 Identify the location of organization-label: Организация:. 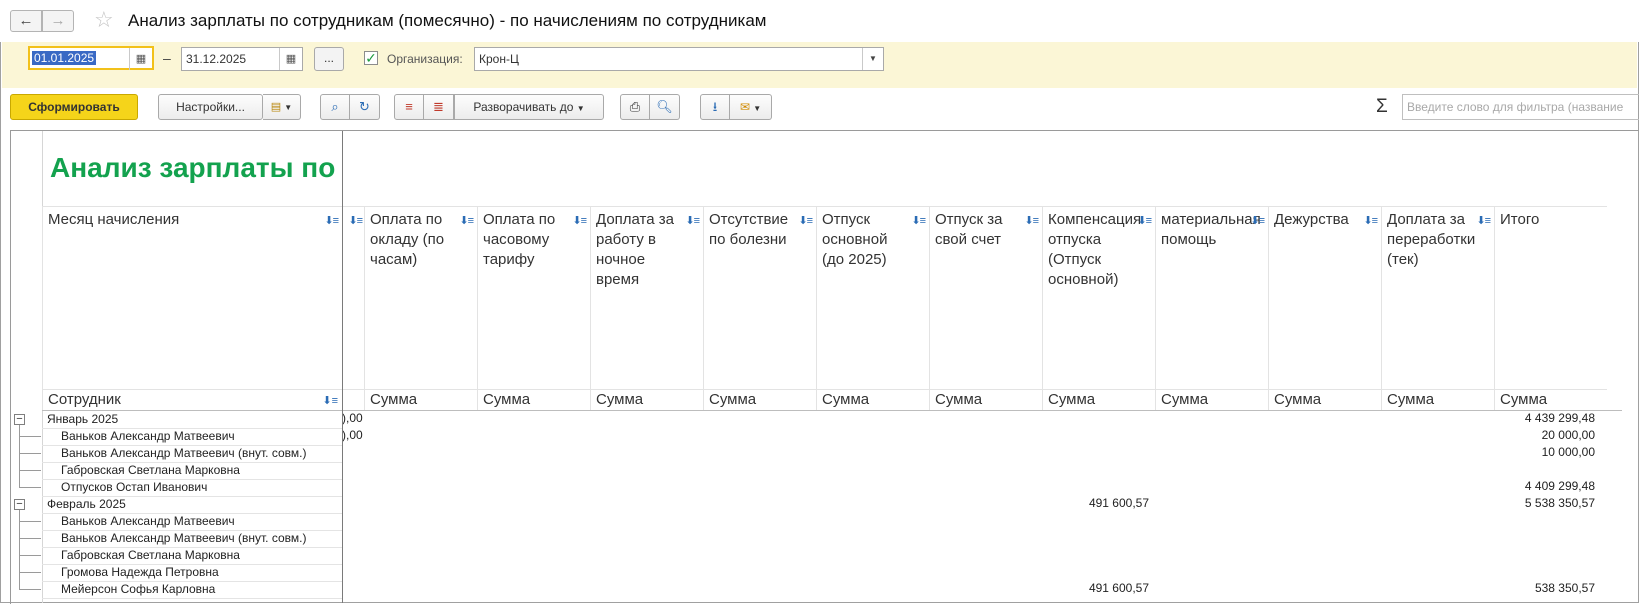
(425, 59).